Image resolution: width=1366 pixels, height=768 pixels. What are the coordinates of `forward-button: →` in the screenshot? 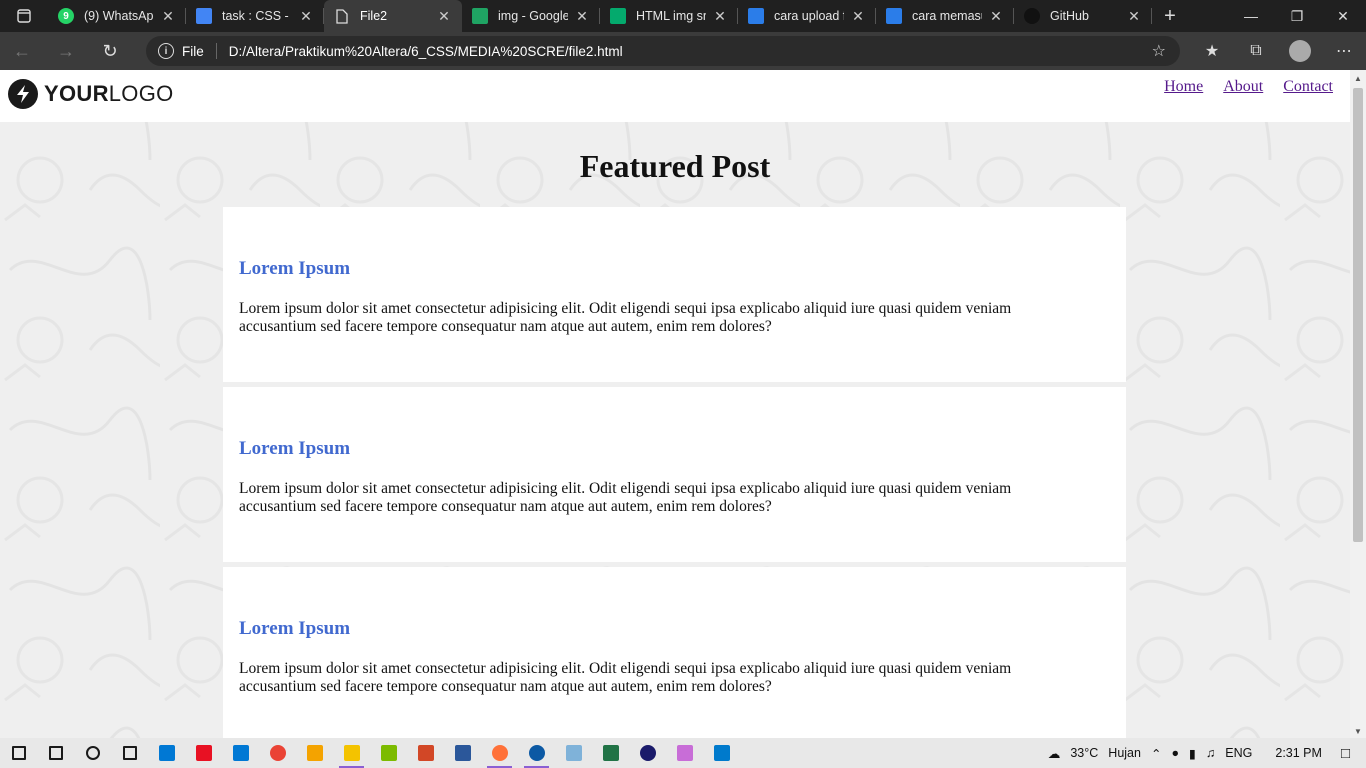 It's located at (66, 51).